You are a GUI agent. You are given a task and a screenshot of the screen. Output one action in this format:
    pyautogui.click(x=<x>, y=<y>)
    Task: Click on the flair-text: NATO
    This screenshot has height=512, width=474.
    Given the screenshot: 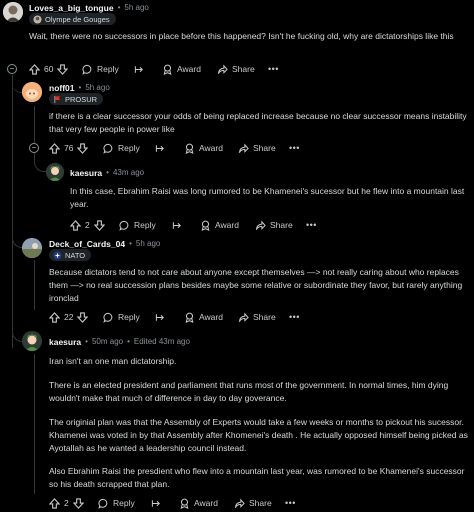 What is the action you would take?
    pyautogui.click(x=75, y=255)
    